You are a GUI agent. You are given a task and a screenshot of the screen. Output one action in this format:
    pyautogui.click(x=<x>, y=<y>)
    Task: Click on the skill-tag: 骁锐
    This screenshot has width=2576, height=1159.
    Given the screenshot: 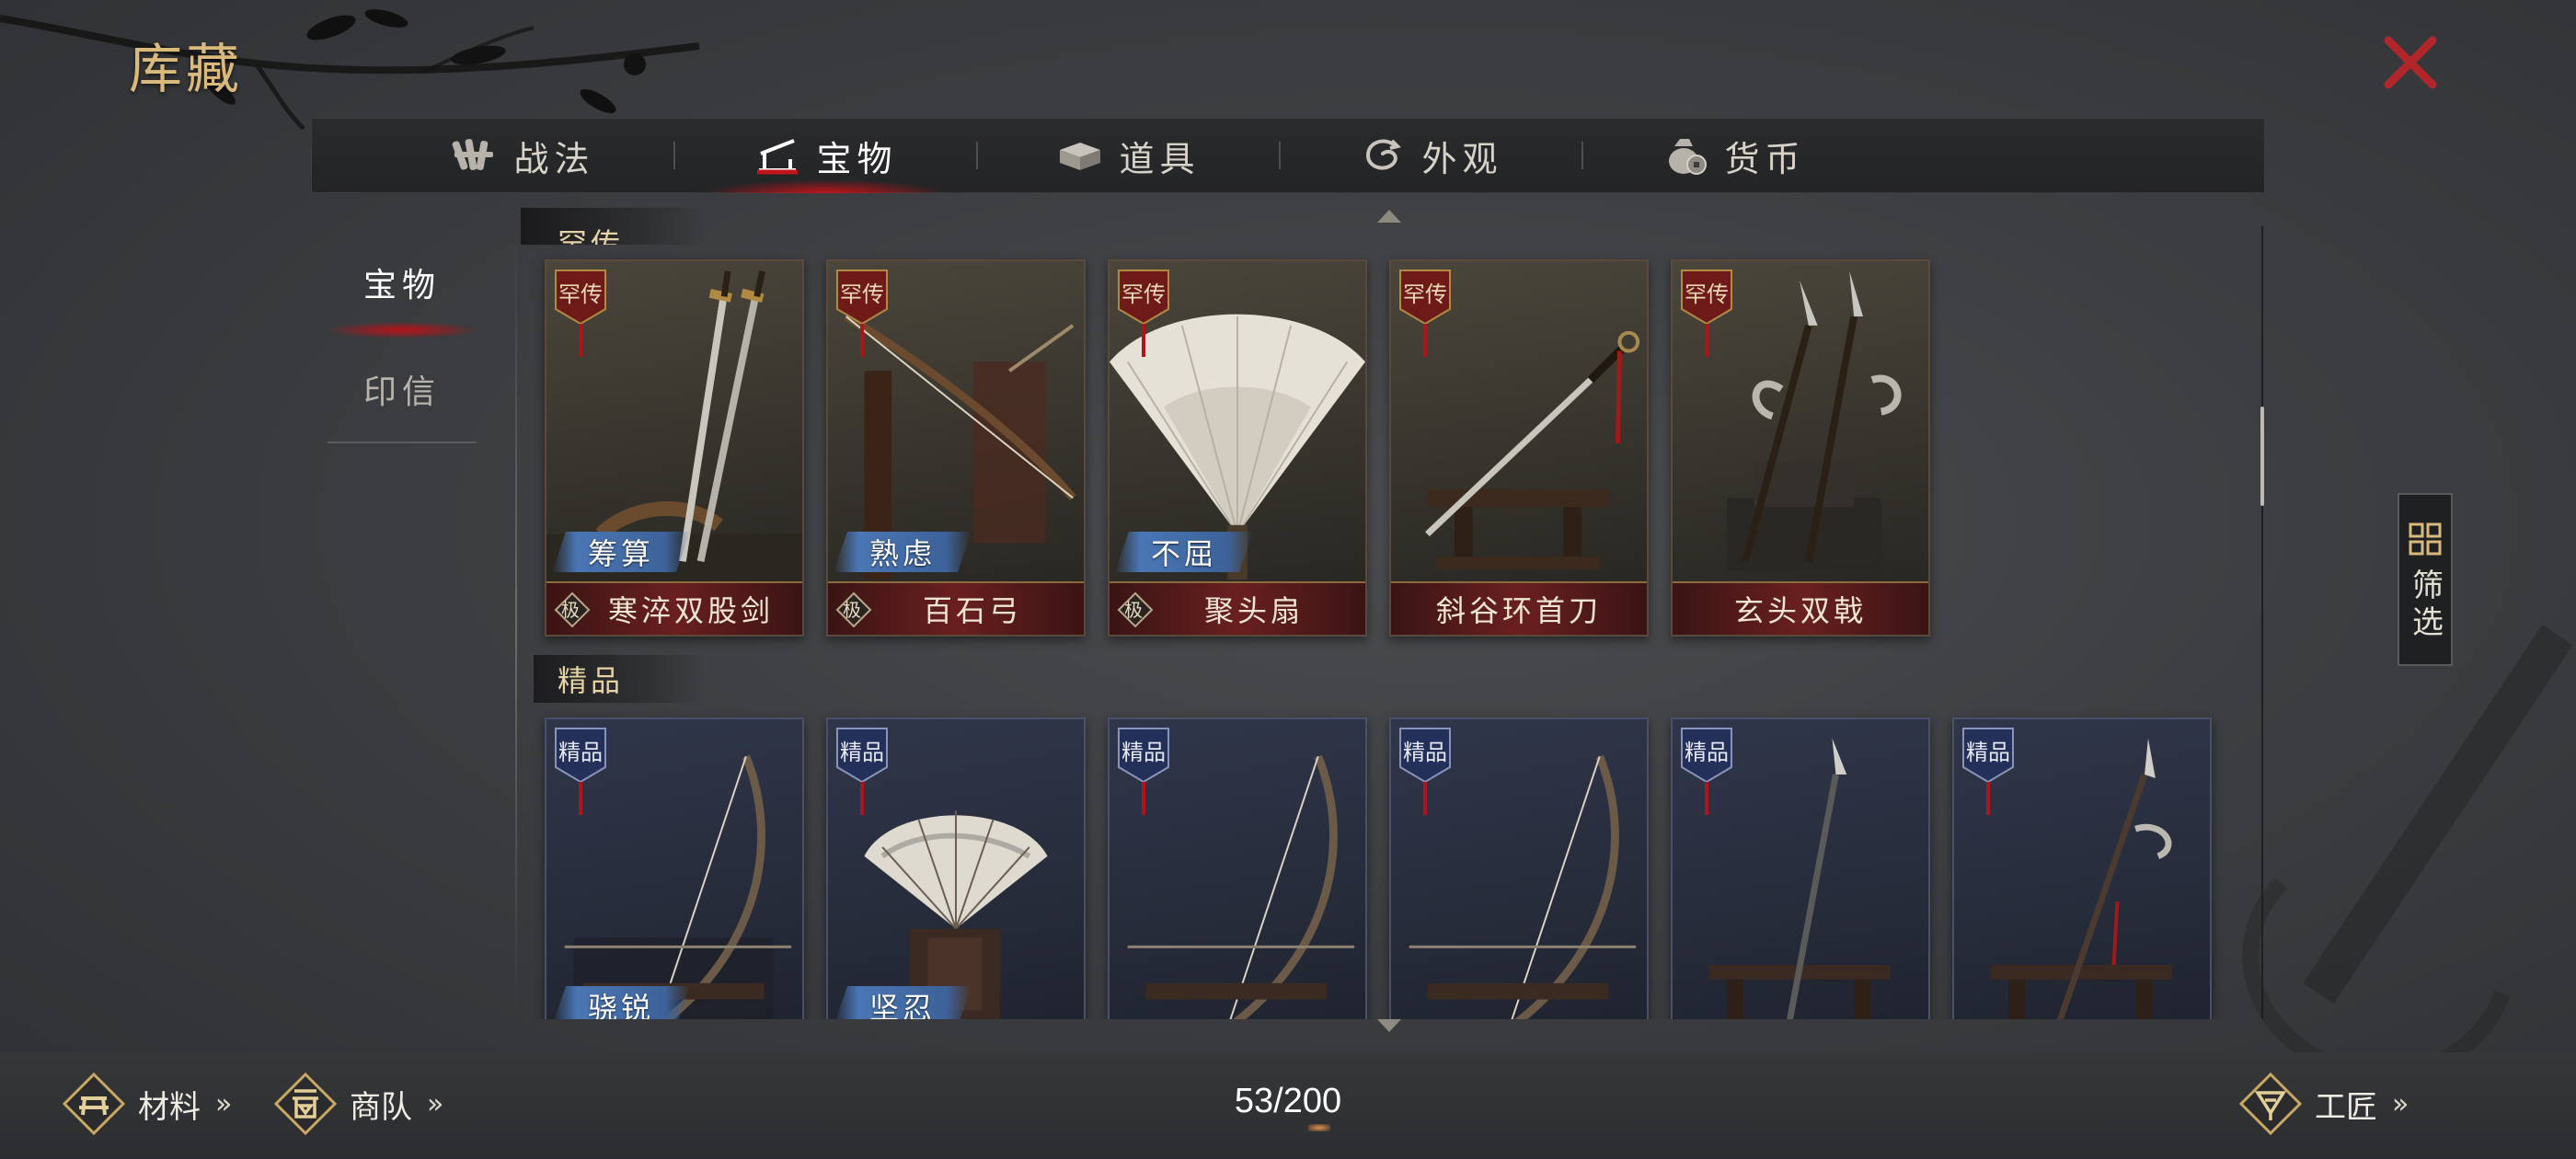 What is the action you would take?
    pyautogui.click(x=621, y=1002)
    